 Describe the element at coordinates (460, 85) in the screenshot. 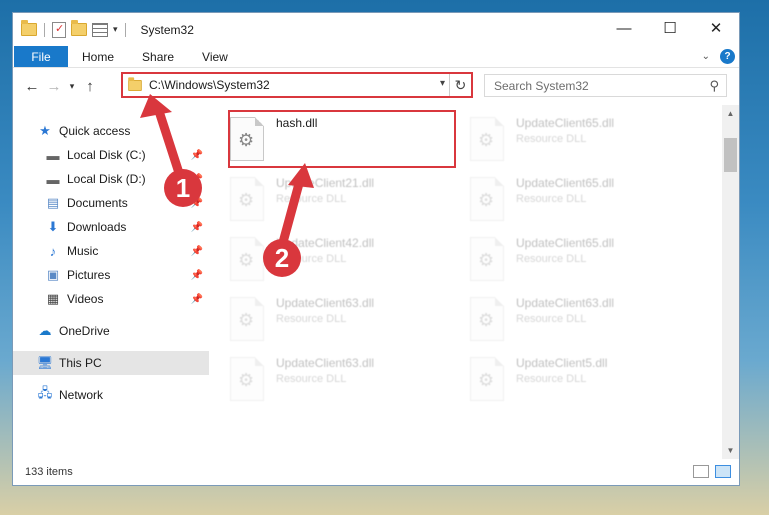

I see `refresh-icon: ↻` at that location.